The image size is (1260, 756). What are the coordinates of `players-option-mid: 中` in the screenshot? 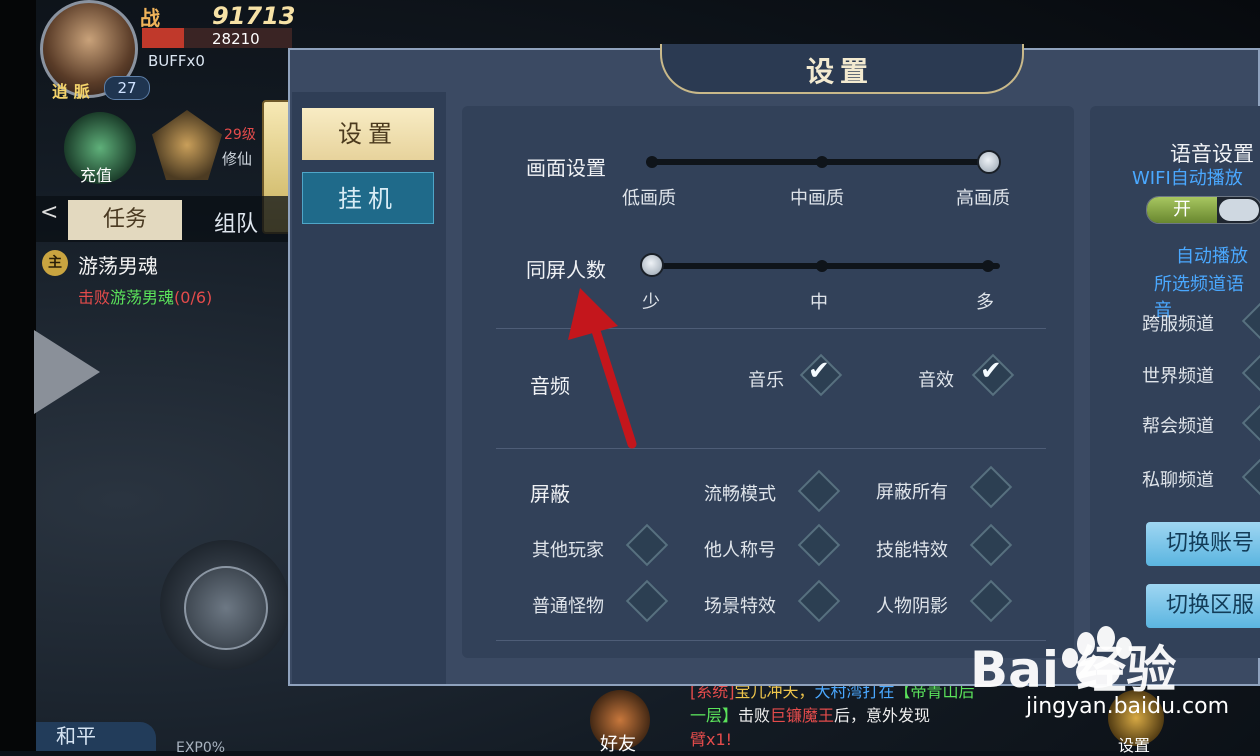 It's located at (819, 302).